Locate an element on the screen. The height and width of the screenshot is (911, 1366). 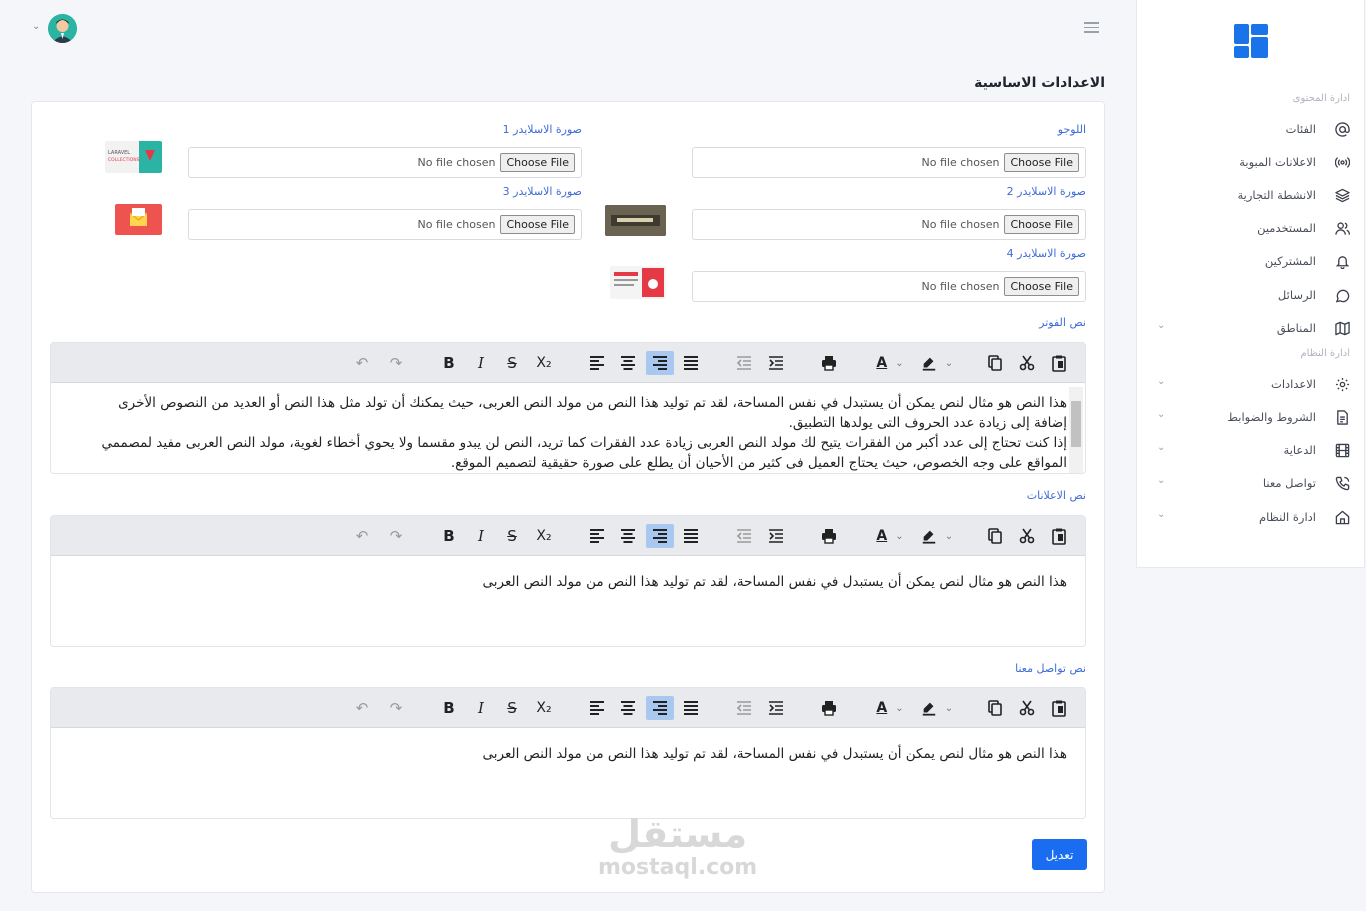
app-logo-icon is located at coordinates (1251, 41).